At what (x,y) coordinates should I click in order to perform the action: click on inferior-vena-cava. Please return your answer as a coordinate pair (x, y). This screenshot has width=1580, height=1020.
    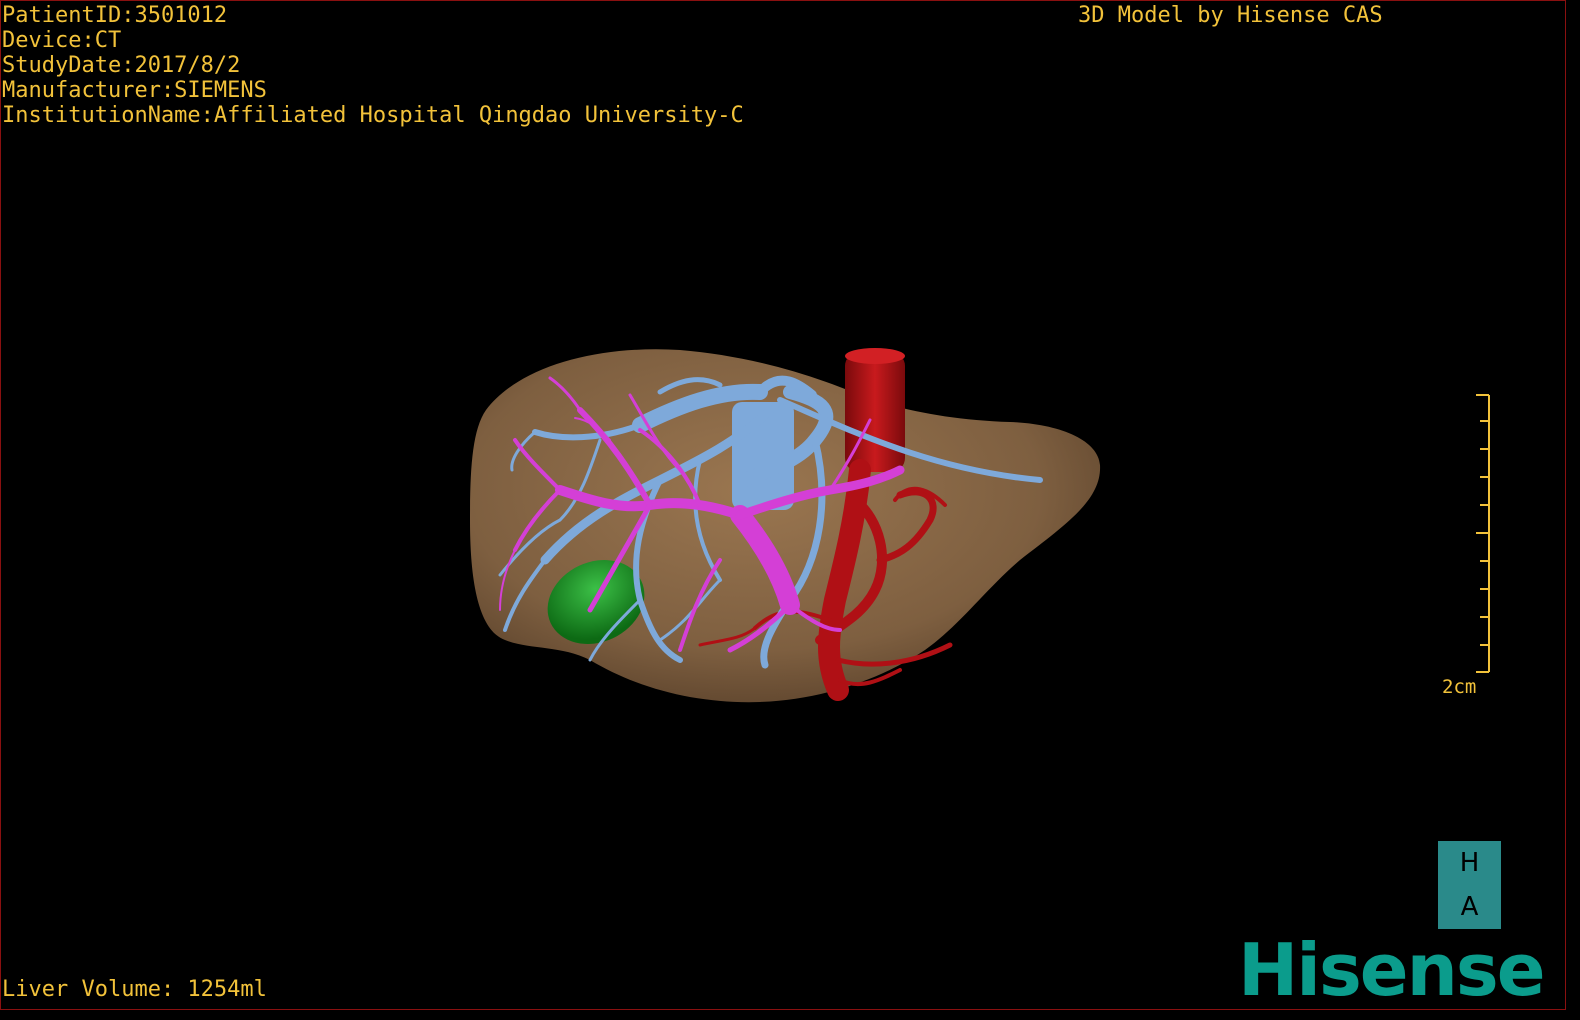
    Looking at the image, I should click on (875, 412).